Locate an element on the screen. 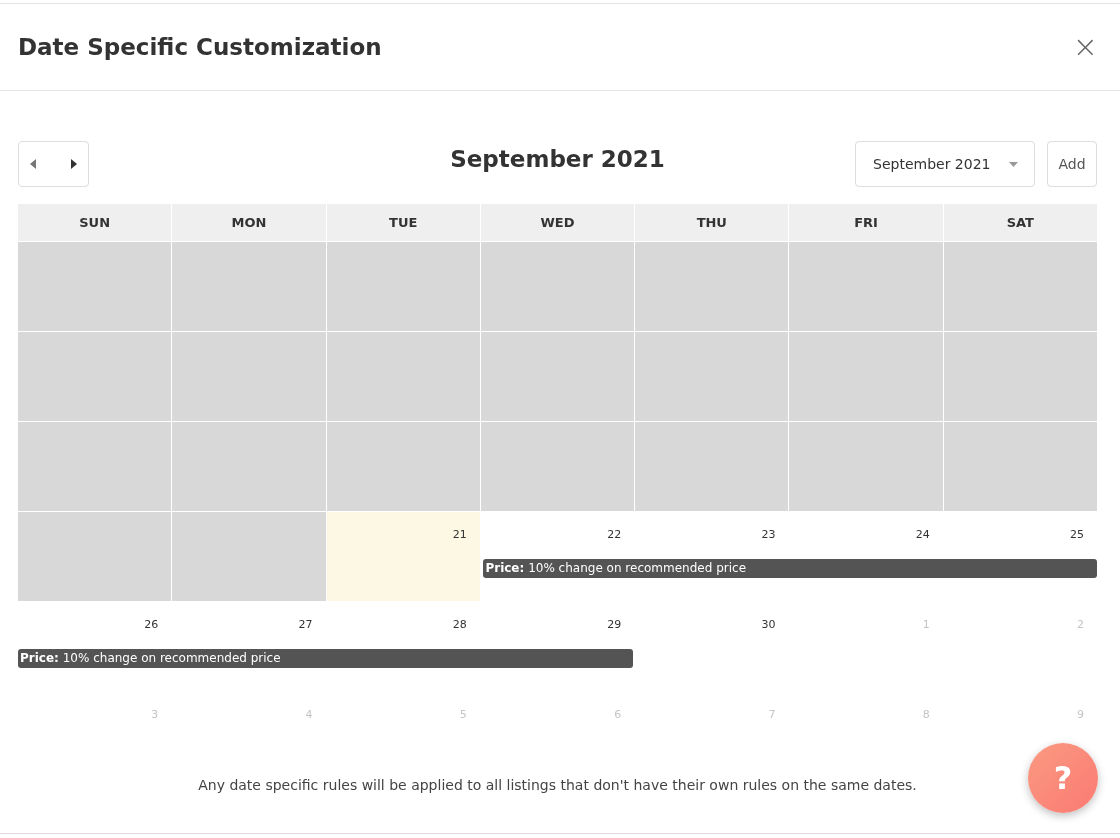 The image size is (1120, 838). month-select: September 2021 is located at coordinates (945, 164).